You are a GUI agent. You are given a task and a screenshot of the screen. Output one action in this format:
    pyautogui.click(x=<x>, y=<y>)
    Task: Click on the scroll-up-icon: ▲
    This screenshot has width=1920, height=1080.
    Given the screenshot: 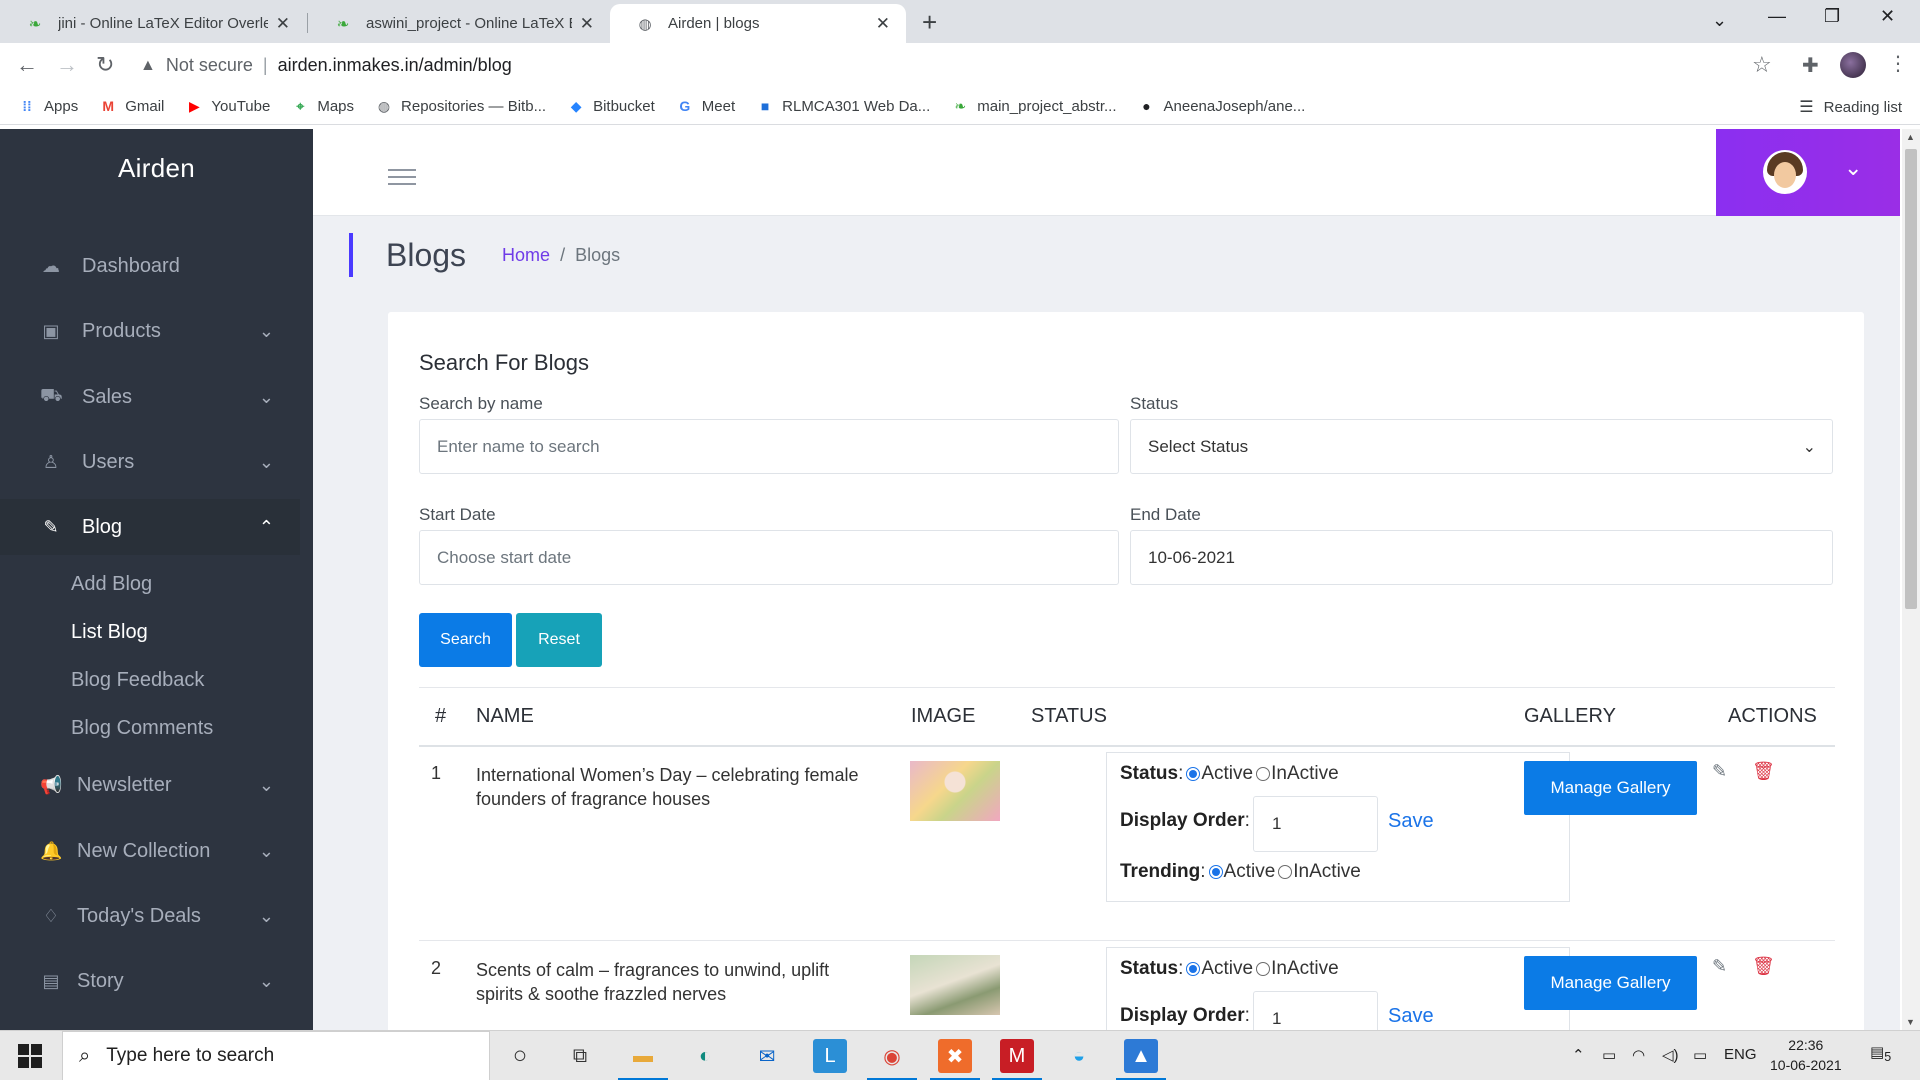 What is the action you would take?
    pyautogui.click(x=1910, y=137)
    